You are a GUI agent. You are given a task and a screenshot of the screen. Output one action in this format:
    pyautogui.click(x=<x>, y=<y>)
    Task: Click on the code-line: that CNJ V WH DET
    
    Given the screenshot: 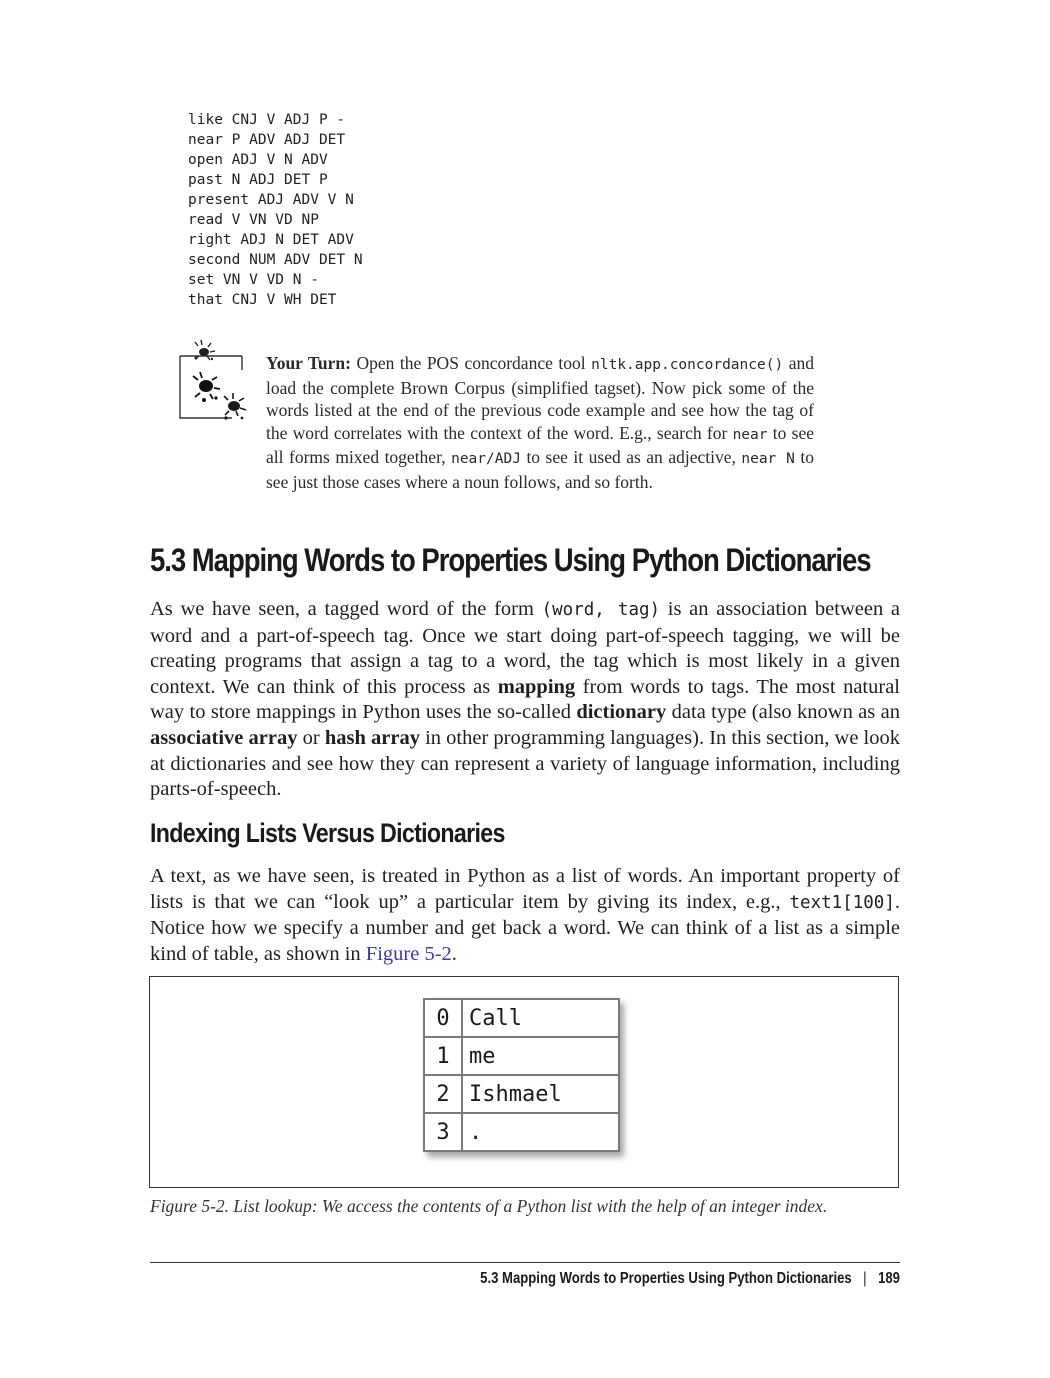 What is the action you would take?
    pyautogui.click(x=262, y=300)
    